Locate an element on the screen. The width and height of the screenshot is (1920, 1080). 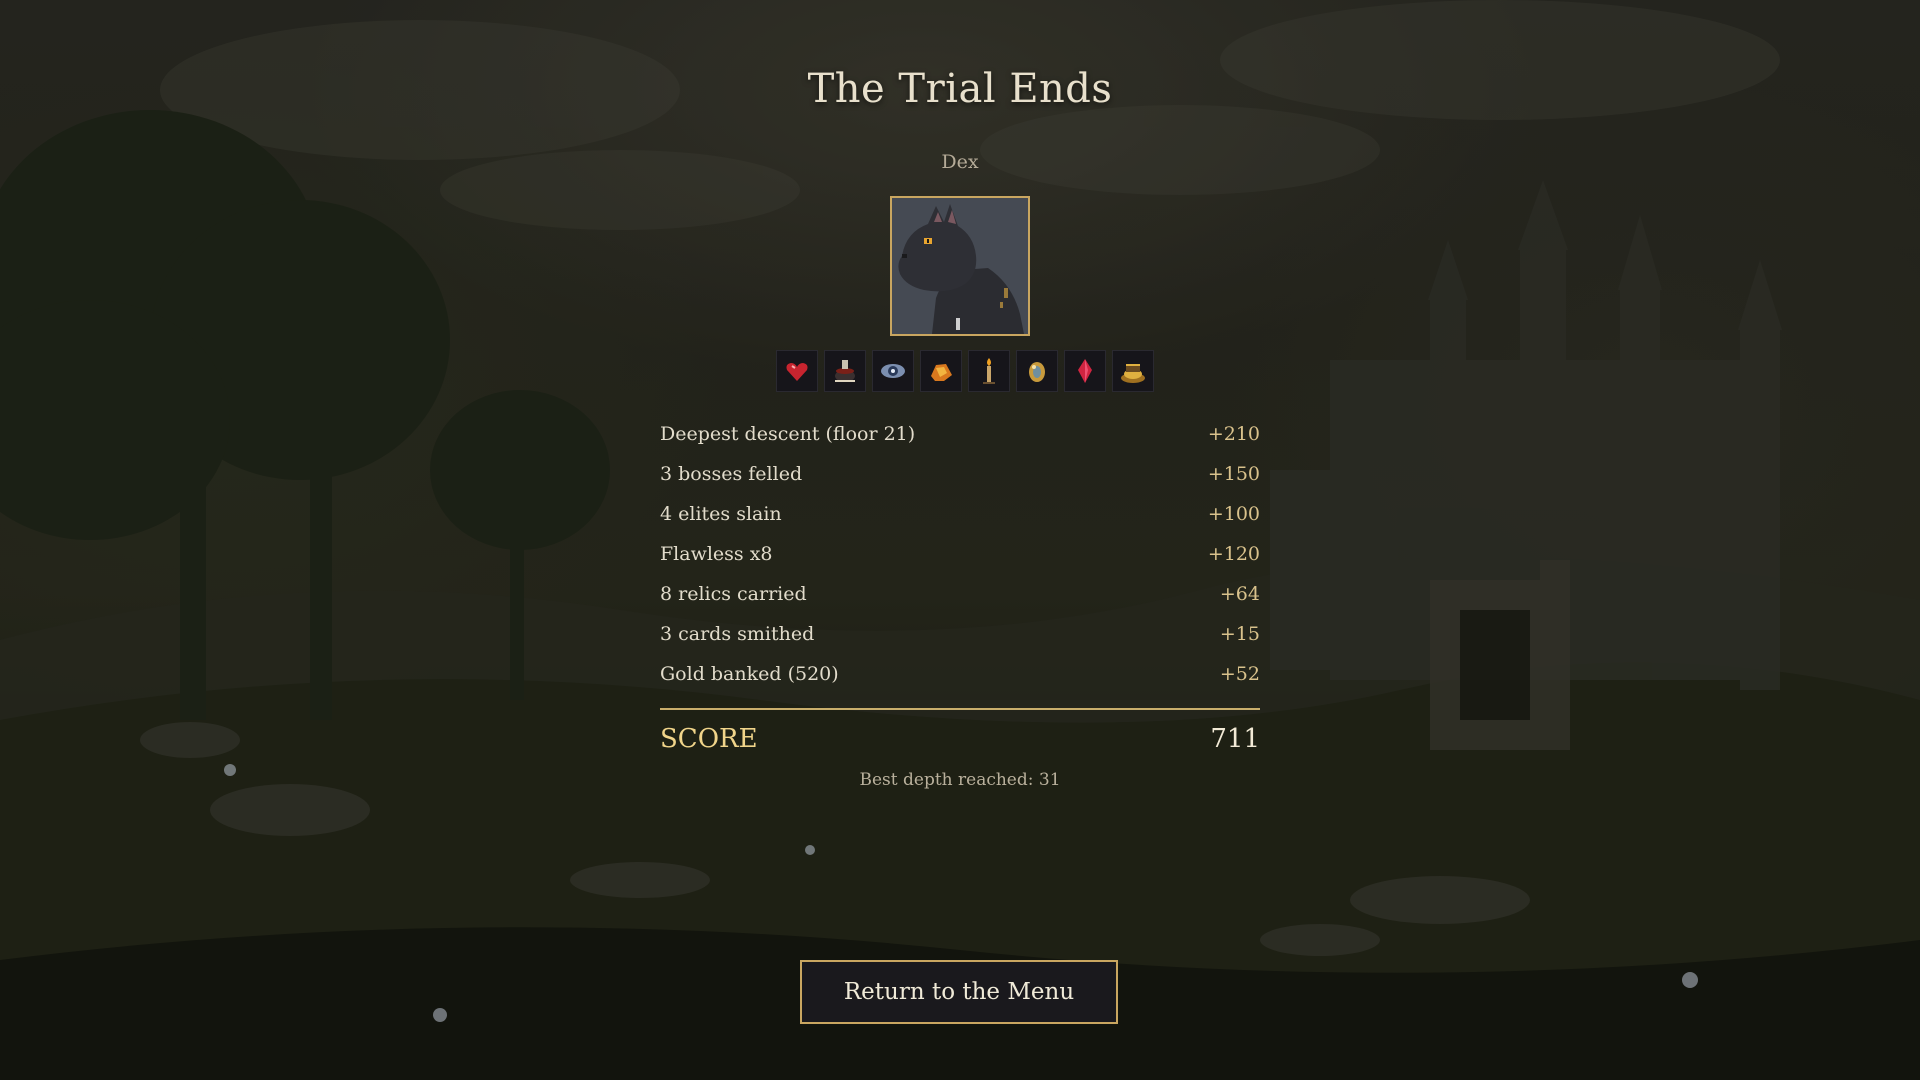
candle-icon is located at coordinates (989, 371).